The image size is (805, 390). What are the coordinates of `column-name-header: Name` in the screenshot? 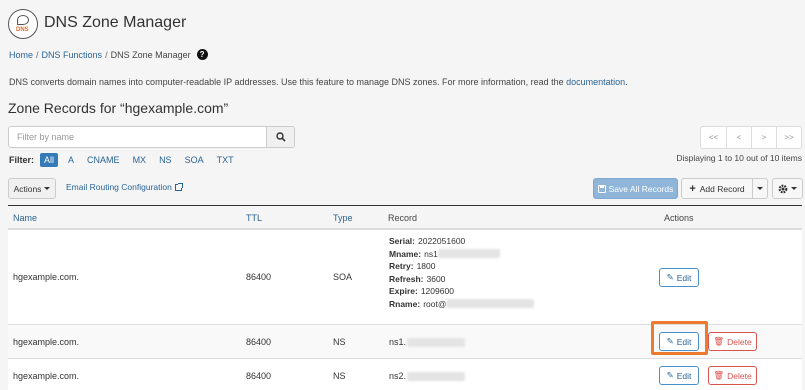 It's located at (25, 218).